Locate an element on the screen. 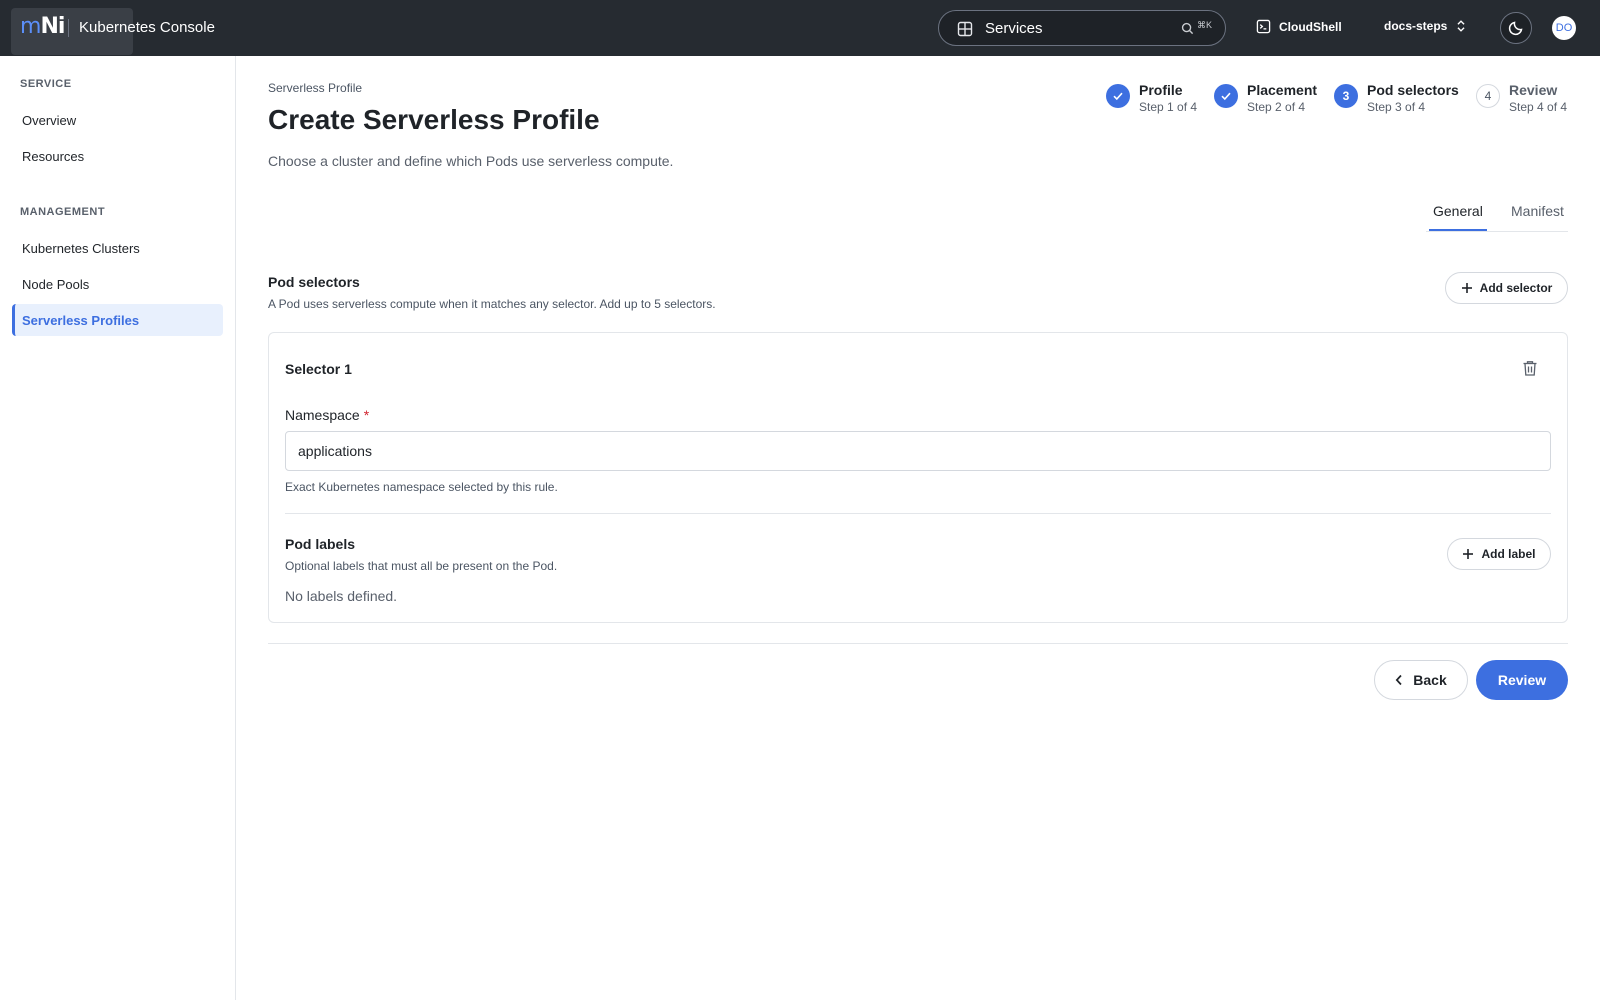 This screenshot has height=1000, width=1600. step-pod-selectors: 3 Pod selectors Step 3 of 4 is located at coordinates (1396, 98).